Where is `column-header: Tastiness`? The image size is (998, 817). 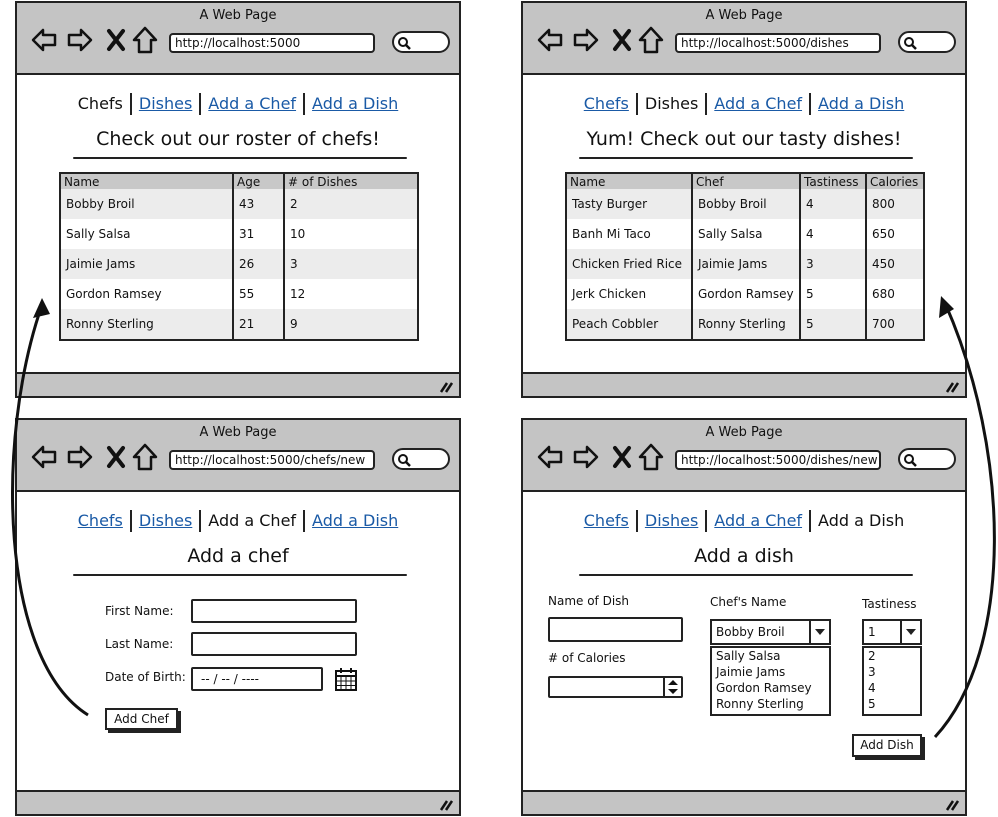 column-header: Tastiness is located at coordinates (832, 181).